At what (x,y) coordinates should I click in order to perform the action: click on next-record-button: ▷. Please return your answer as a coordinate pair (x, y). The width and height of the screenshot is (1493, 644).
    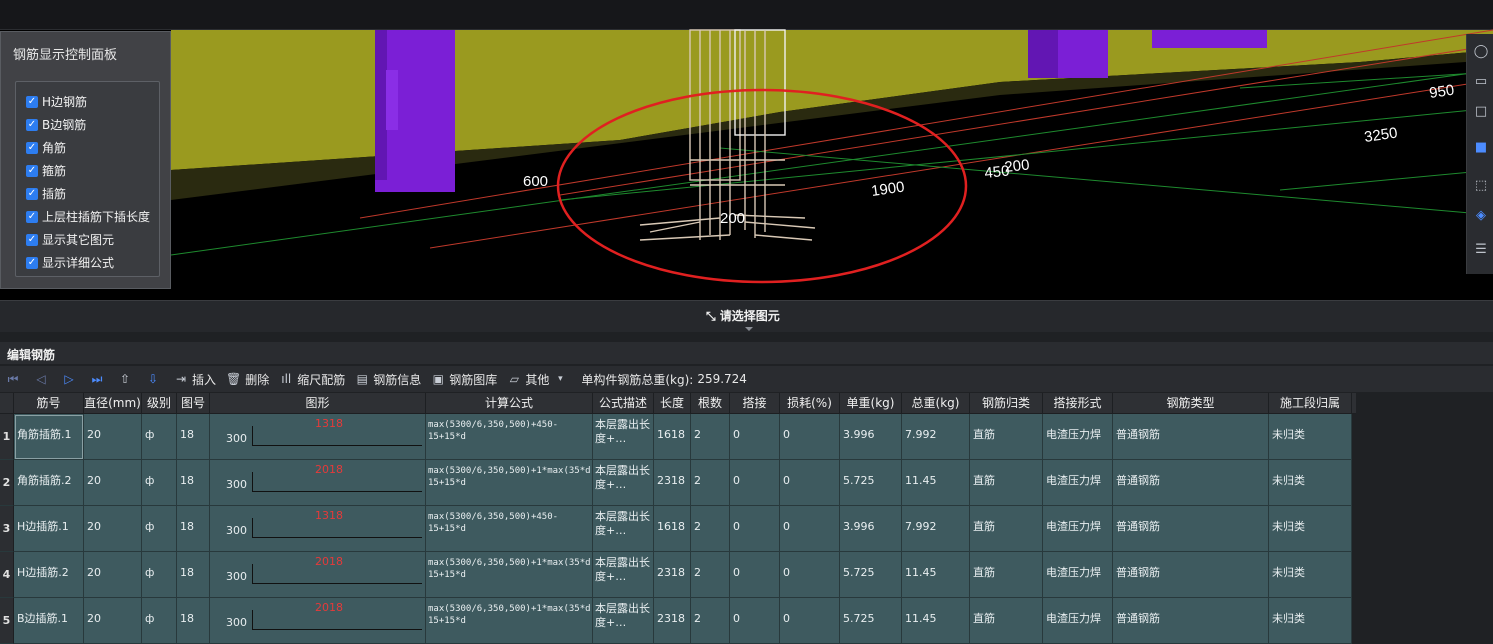
    Looking at the image, I should click on (71, 379).